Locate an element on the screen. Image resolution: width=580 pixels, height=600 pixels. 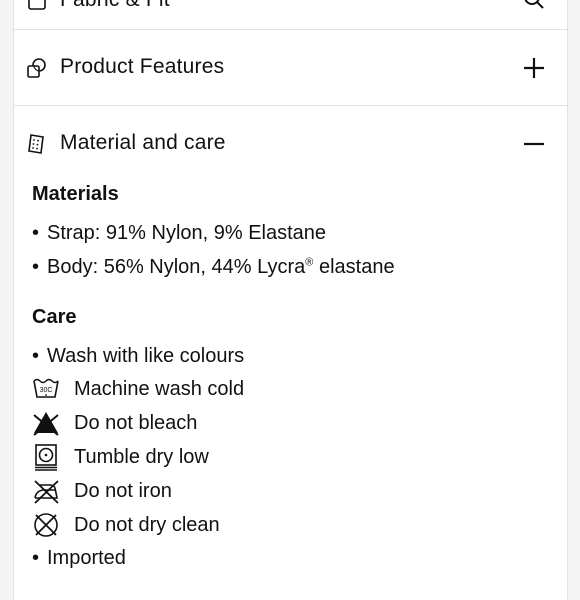
list-item: • Strap: 91% Nylon, 9% Elastane is located at coordinates (179, 233).